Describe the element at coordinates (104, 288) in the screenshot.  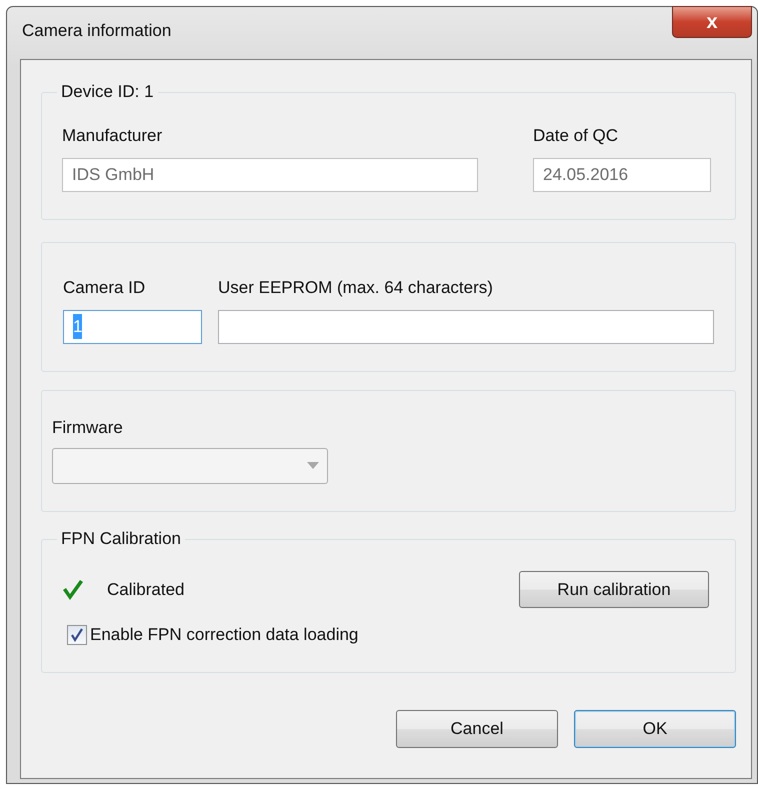
I see `field-label: Camera ID` at that location.